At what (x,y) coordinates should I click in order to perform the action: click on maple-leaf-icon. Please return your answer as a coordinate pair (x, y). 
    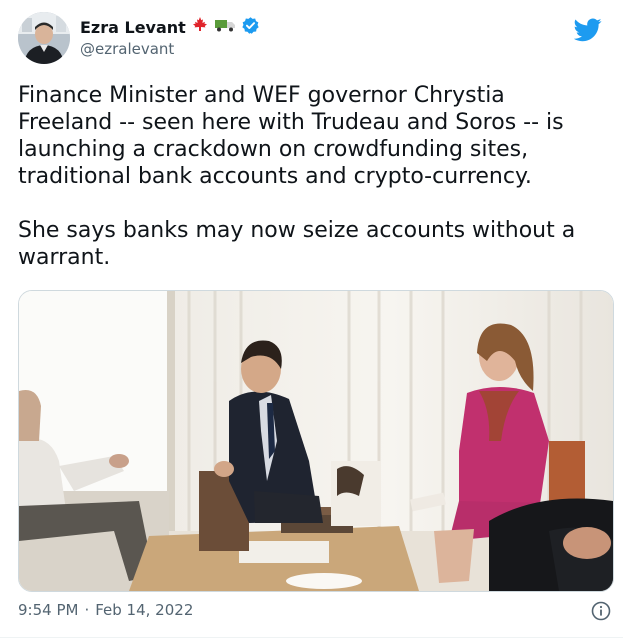
    Looking at the image, I should click on (200, 27).